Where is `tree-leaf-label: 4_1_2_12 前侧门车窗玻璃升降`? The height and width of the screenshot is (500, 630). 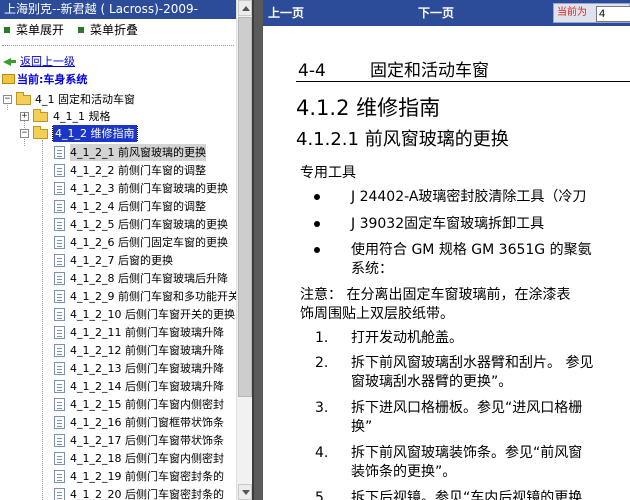 tree-leaf-label: 4_1_2_12 前侧门车窗玻璃升降 is located at coordinates (147, 350).